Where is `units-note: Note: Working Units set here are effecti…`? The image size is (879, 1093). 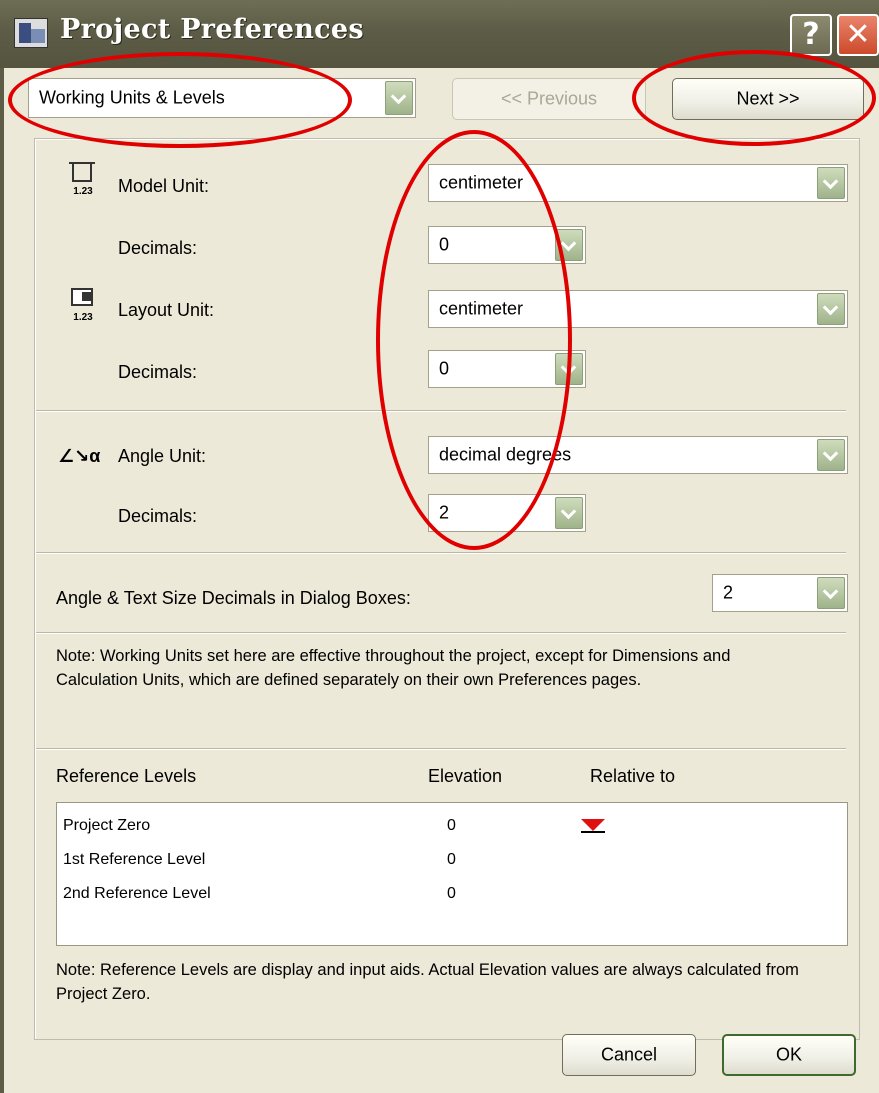 units-note: Note: Working Units set here are effecti… is located at coordinates (393, 668).